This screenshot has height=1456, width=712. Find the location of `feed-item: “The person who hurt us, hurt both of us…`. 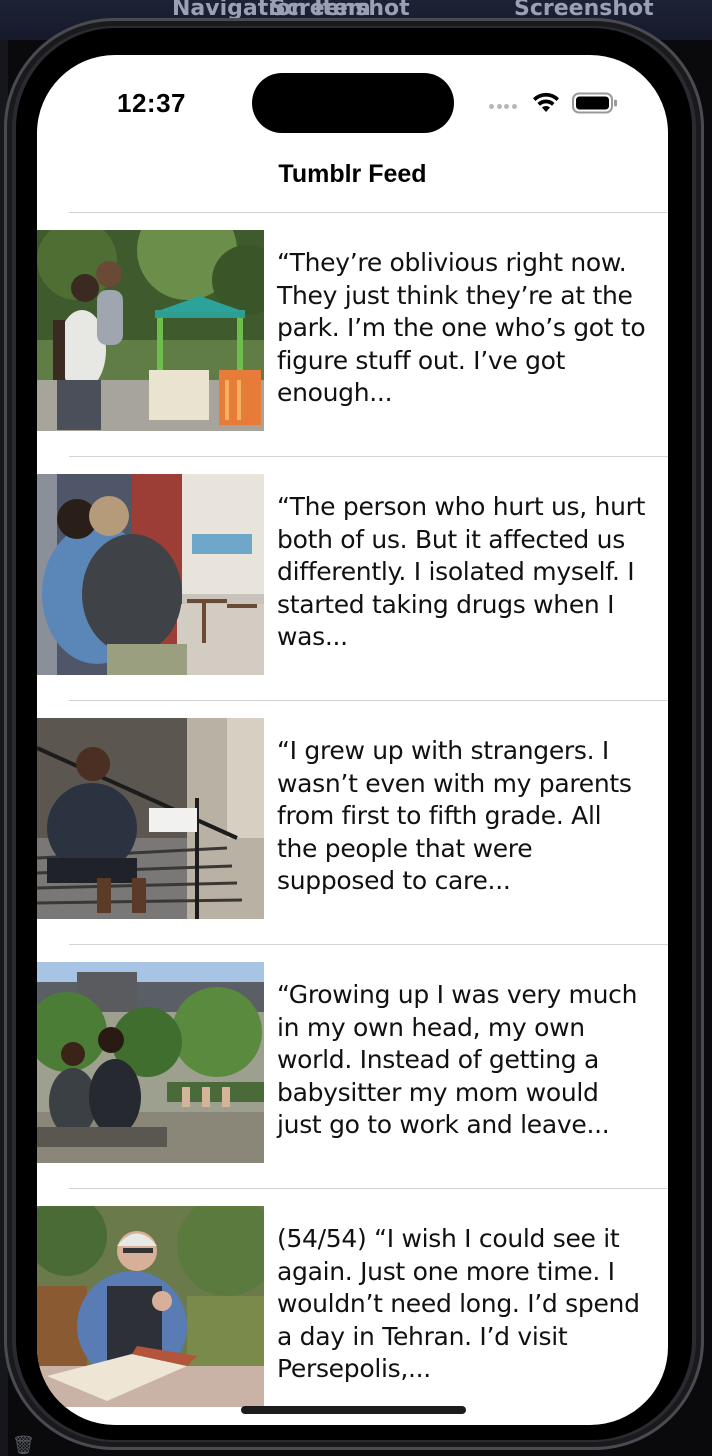

feed-item: “The person who hurt us, hurt both of us… is located at coordinates (352, 579).